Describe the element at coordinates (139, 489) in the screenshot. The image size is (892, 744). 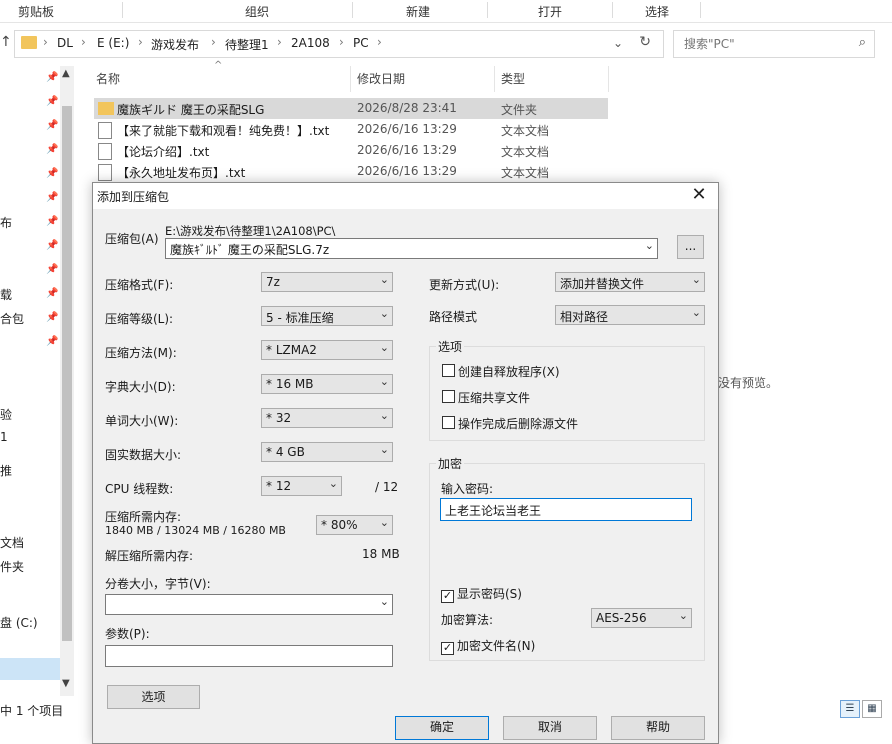
I see `threads-label: CPU 线程数:` at that location.